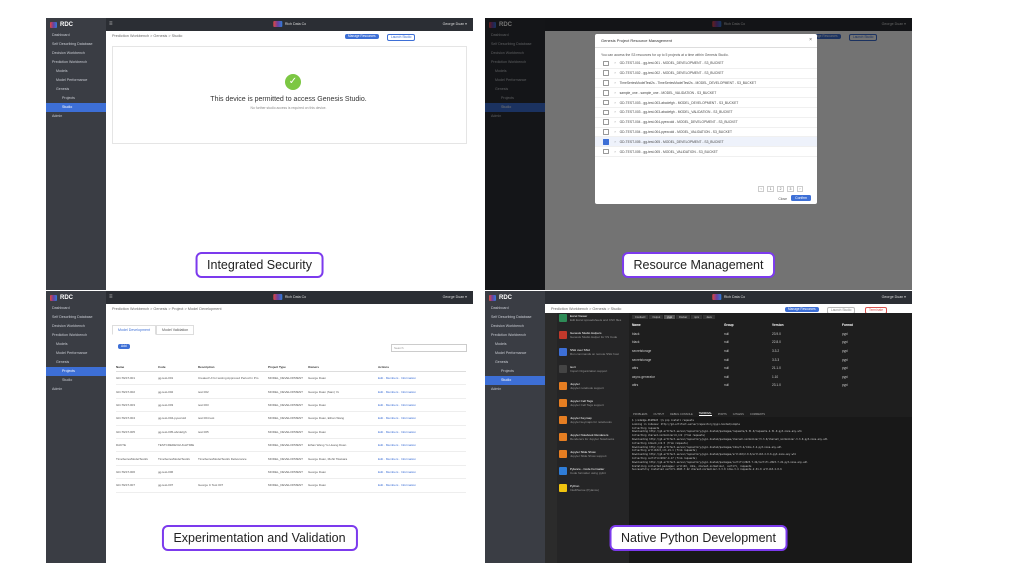 The width and height of the screenshot is (1024, 576). Describe the element at coordinates (802, 309) in the screenshot. I see `manage-resources-button: Manage Resources` at that location.